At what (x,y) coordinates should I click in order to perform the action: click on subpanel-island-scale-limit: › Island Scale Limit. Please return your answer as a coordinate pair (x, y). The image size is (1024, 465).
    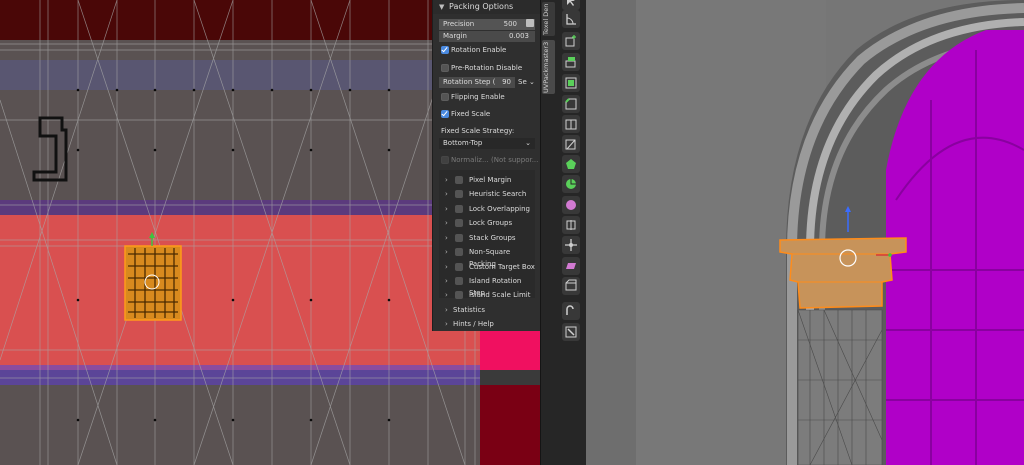
    Looking at the image, I should click on (487, 295).